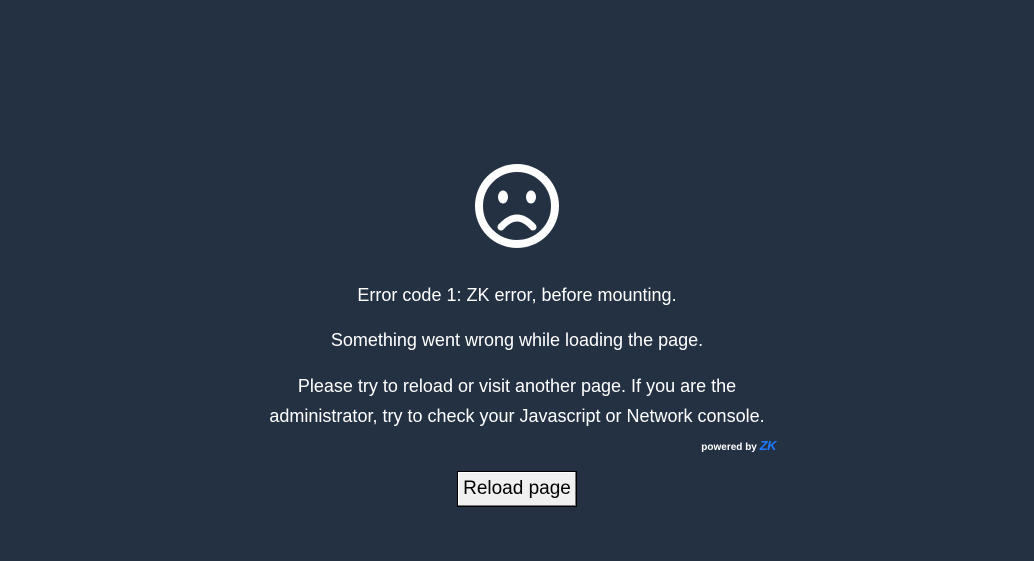  I want to click on reload-page-button: Reload page, so click(517, 489).